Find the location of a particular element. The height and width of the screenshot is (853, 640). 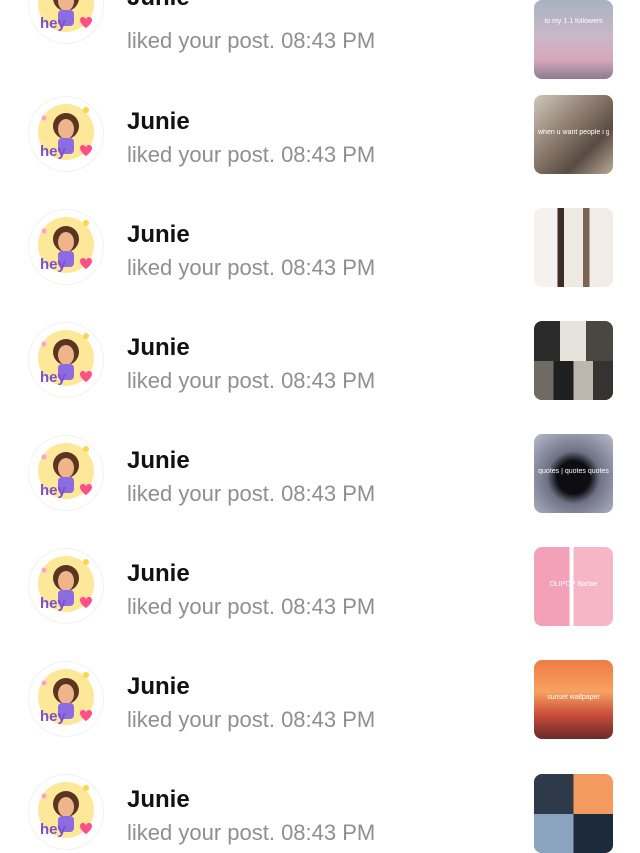

thumbnail-caption: OLIPOP Barbie is located at coordinates (573, 584).